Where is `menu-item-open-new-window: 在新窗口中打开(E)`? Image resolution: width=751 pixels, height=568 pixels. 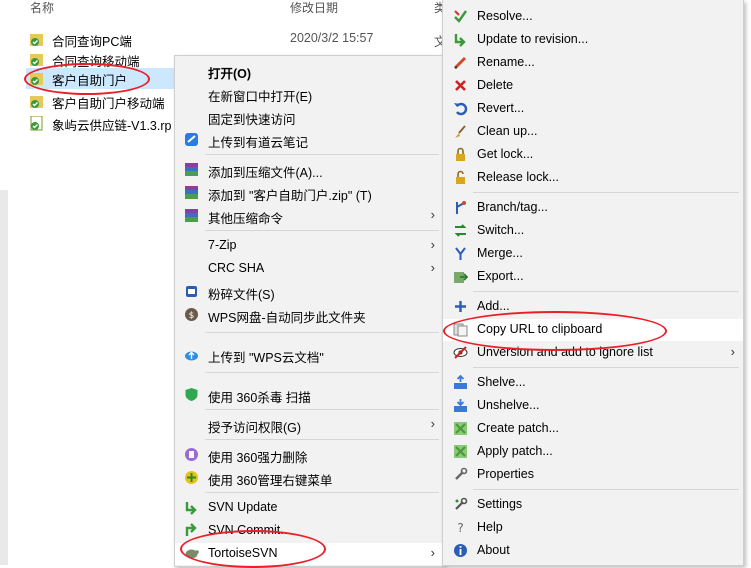 menu-item-open-new-window: 在新窗口中打开(E) is located at coordinates (309, 94).